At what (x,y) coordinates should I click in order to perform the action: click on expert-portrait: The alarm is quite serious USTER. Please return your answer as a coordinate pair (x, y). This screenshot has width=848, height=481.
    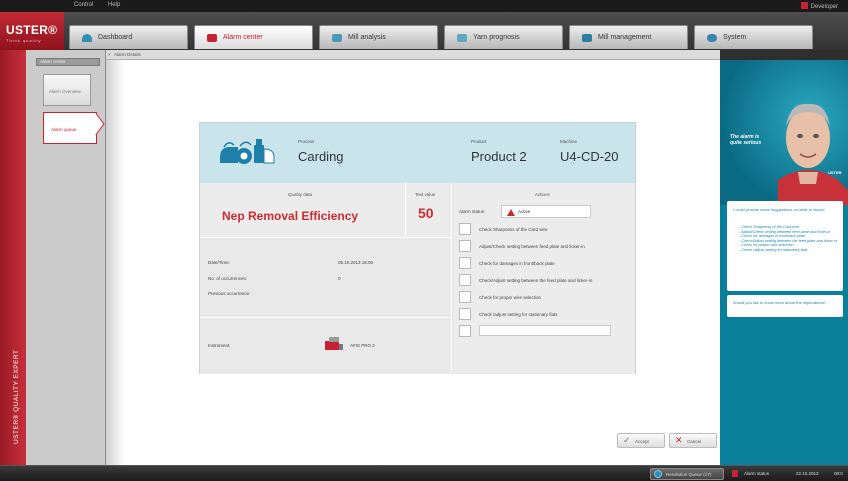
    Looking at the image, I should click on (784, 132).